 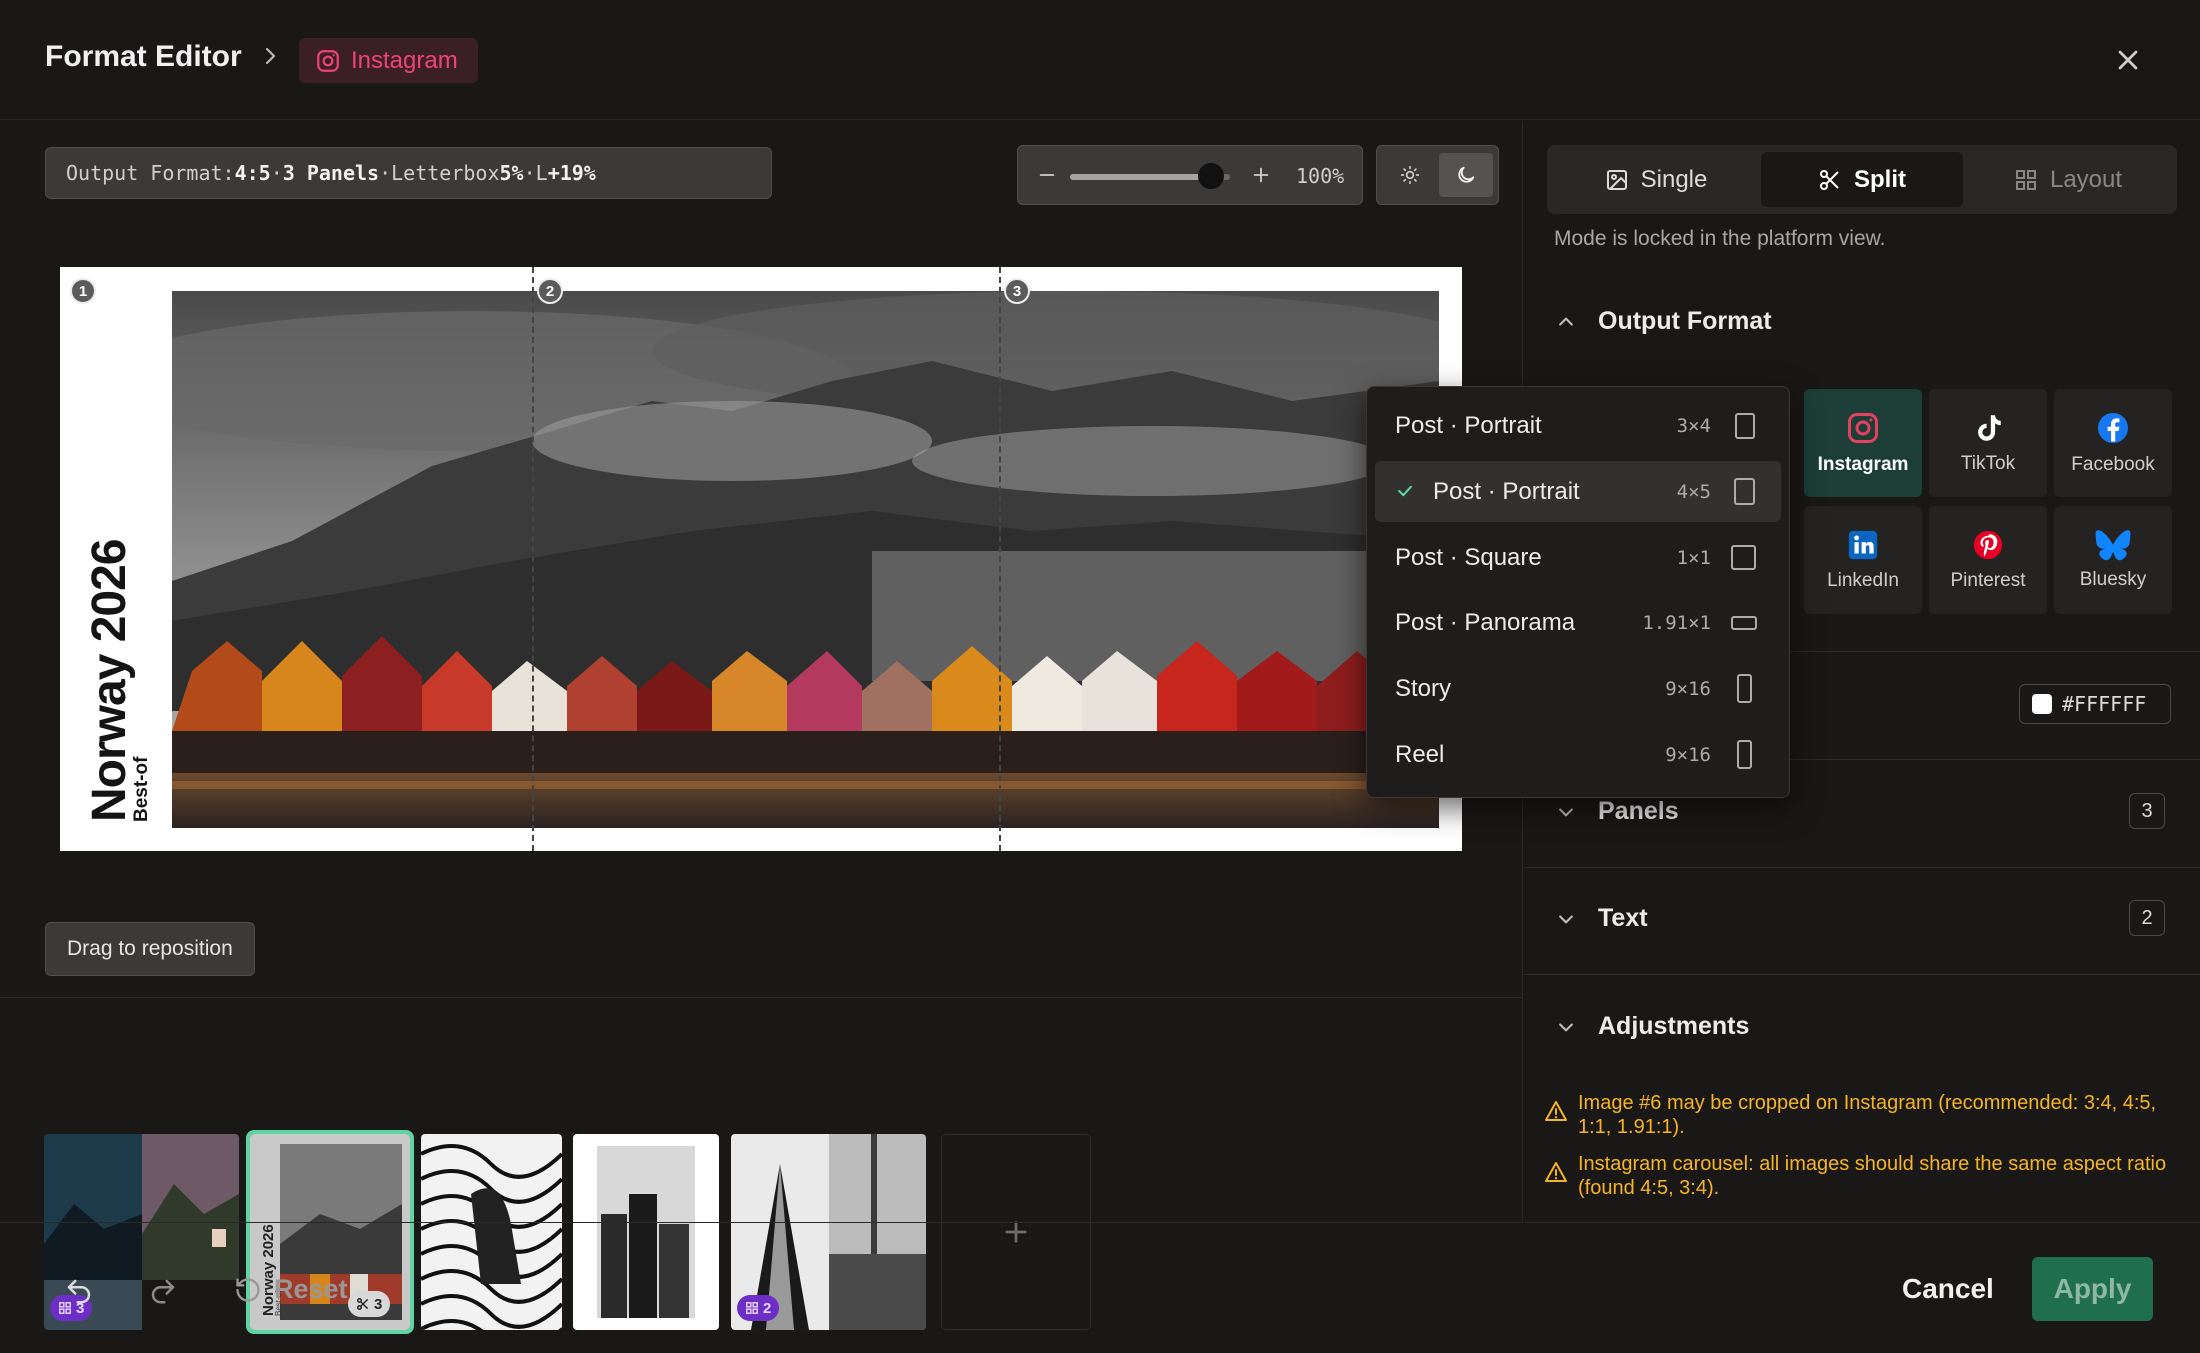 I want to click on format-option-label: Post · Square, so click(x=1468, y=557).